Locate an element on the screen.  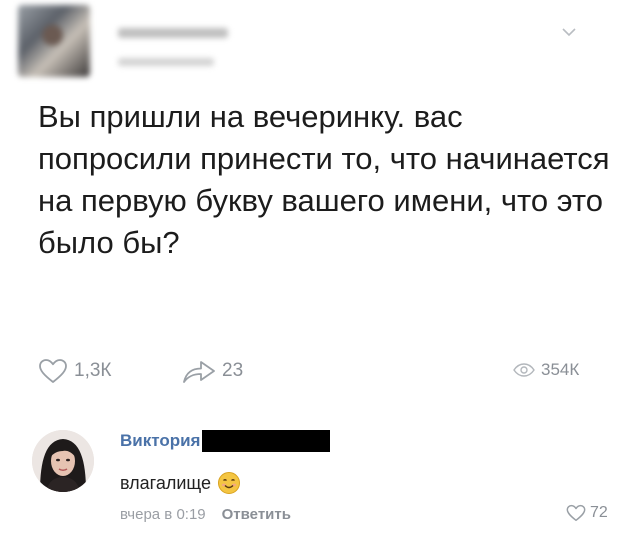
views-counter: 354К is located at coordinates (546, 370).